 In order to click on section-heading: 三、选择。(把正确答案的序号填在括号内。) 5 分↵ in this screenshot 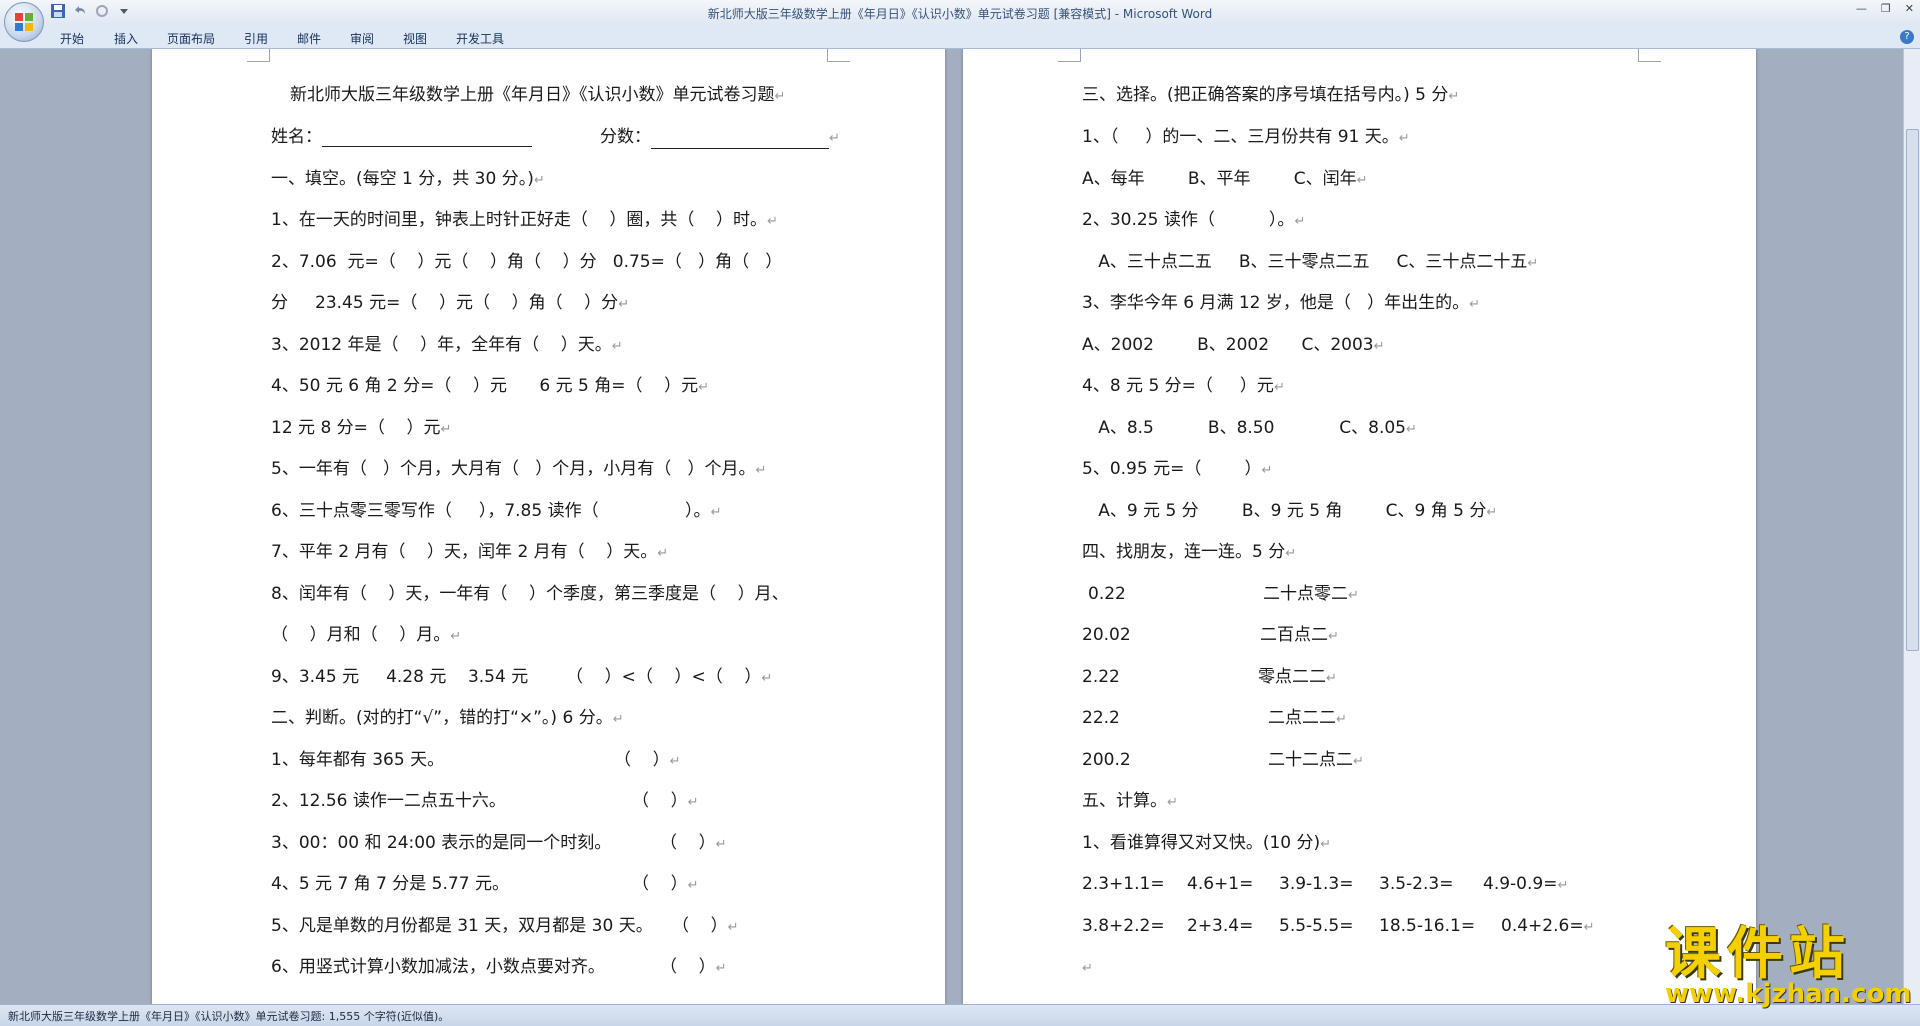, I will do `click(1271, 95)`.